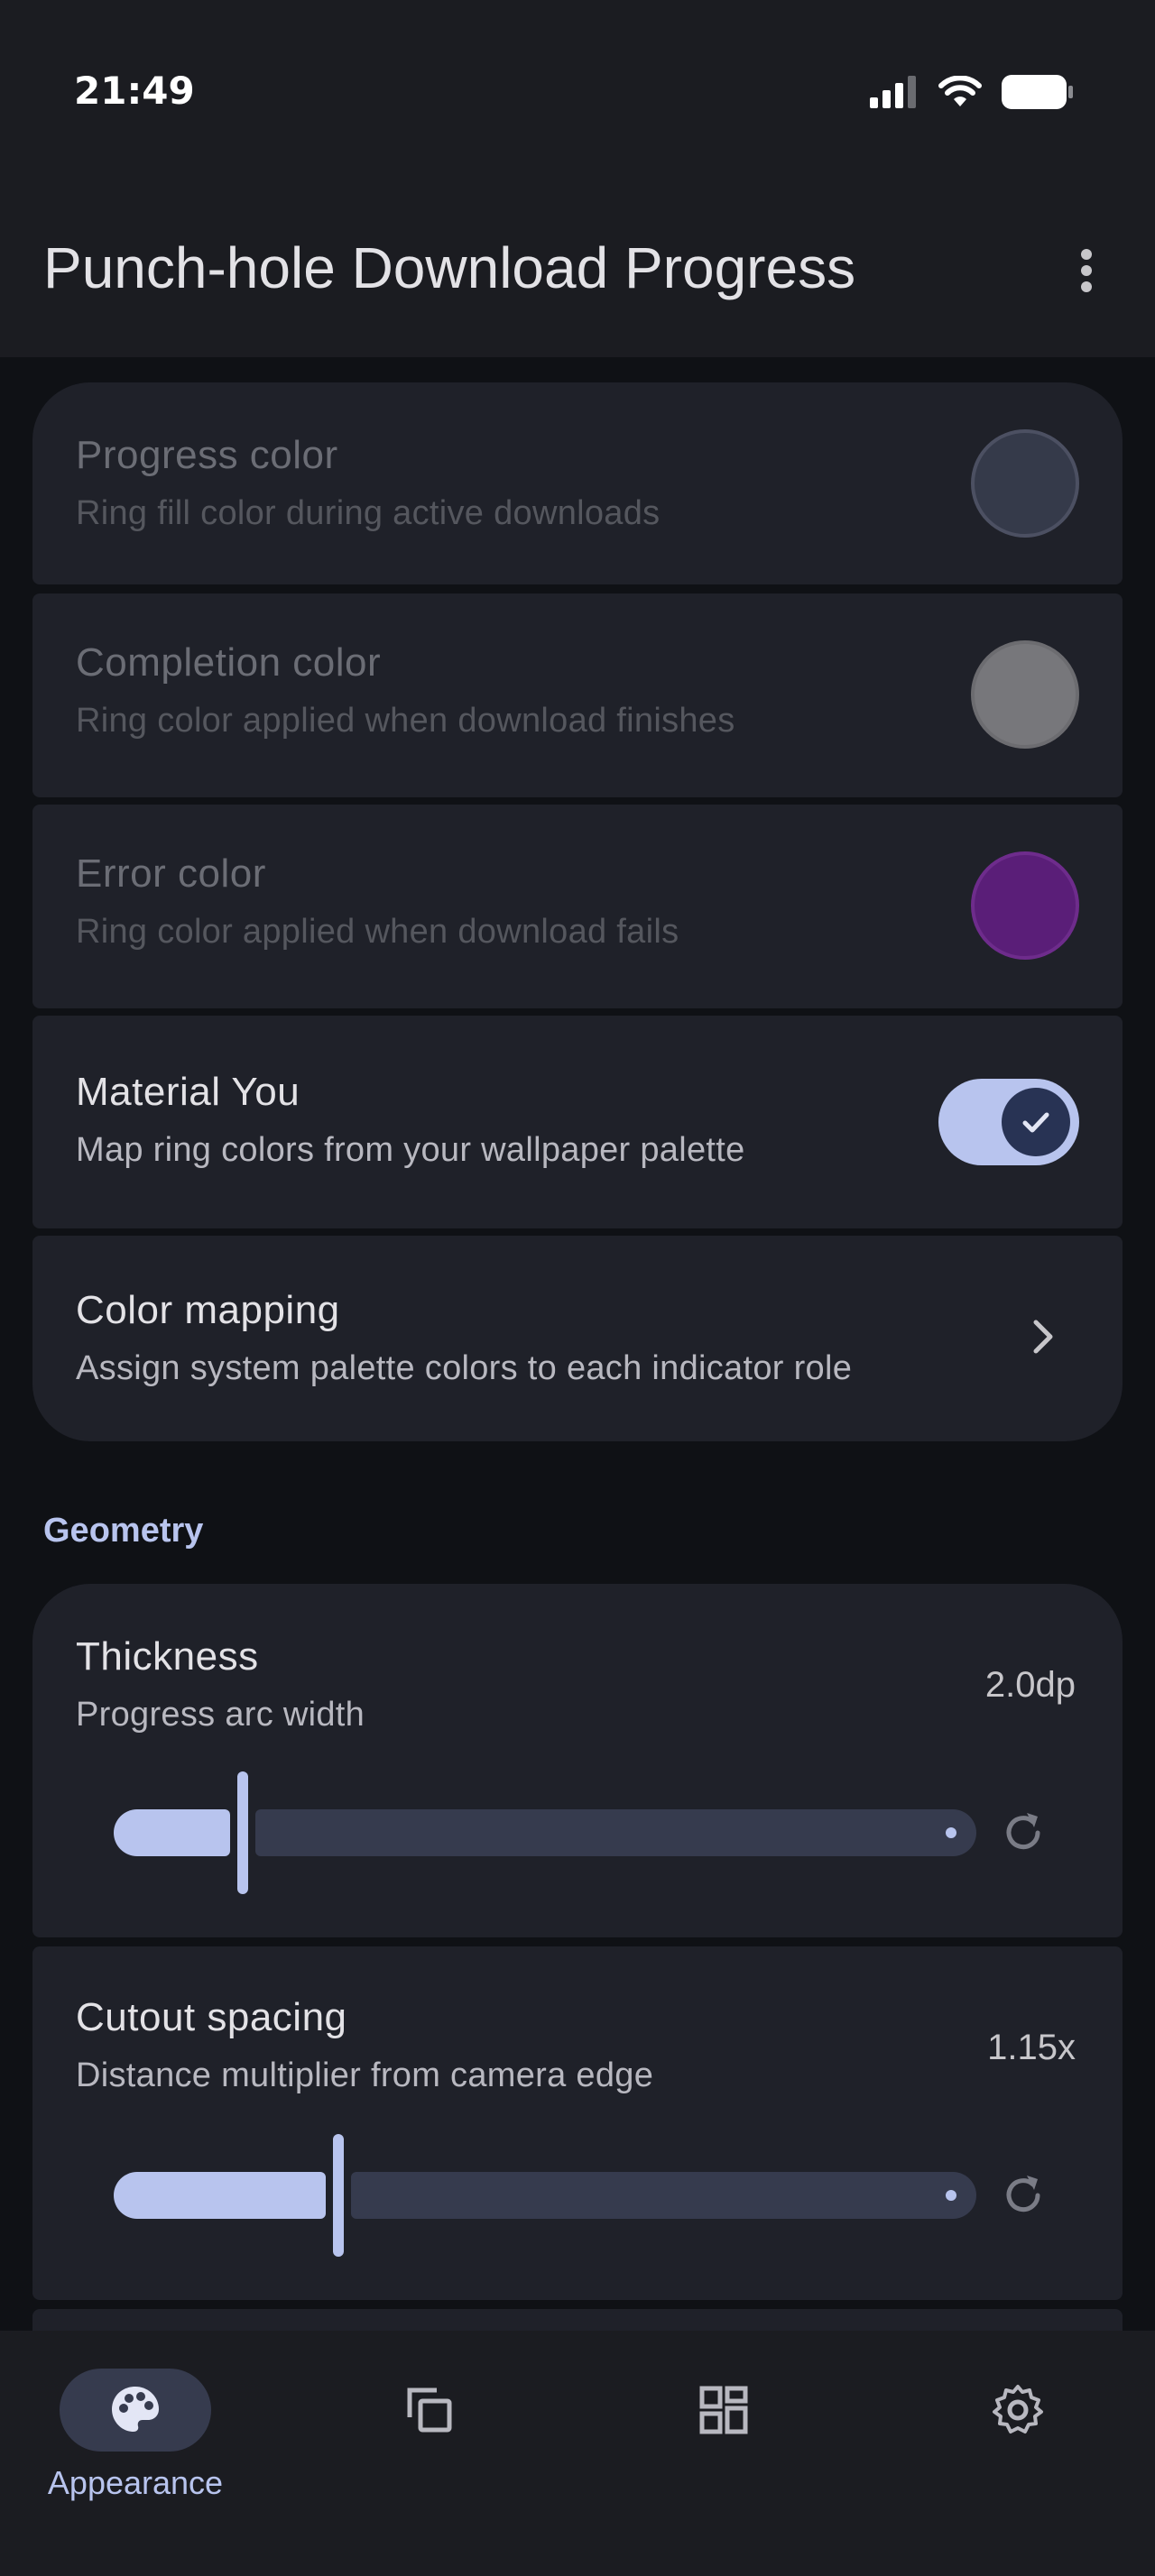  I want to click on thickness-setting: Thickness Progress arc width 2.0dp, so click(577, 1760).